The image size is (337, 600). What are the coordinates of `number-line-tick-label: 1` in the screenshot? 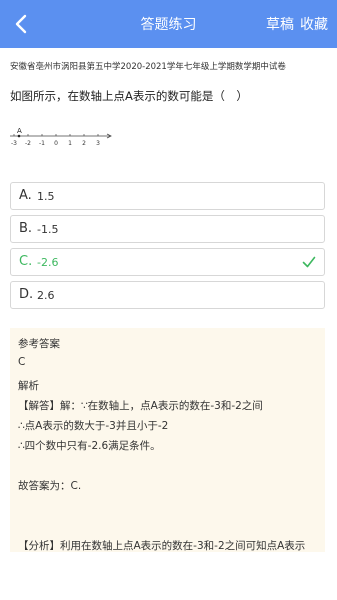 It's located at (70, 143).